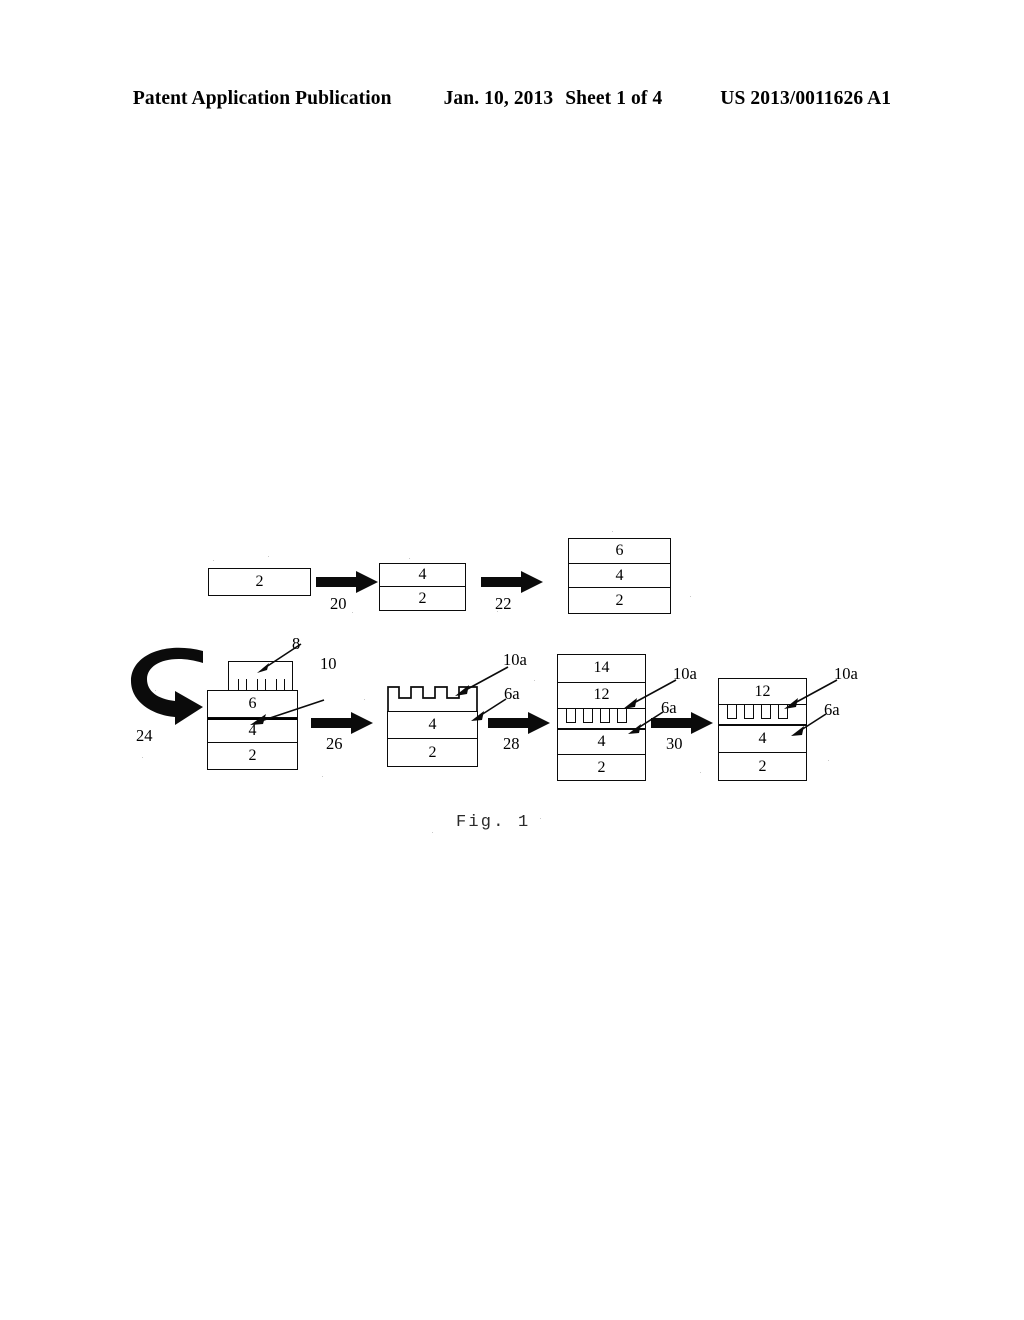  I want to click on stack-5-patterned: 4 2, so click(432, 739).